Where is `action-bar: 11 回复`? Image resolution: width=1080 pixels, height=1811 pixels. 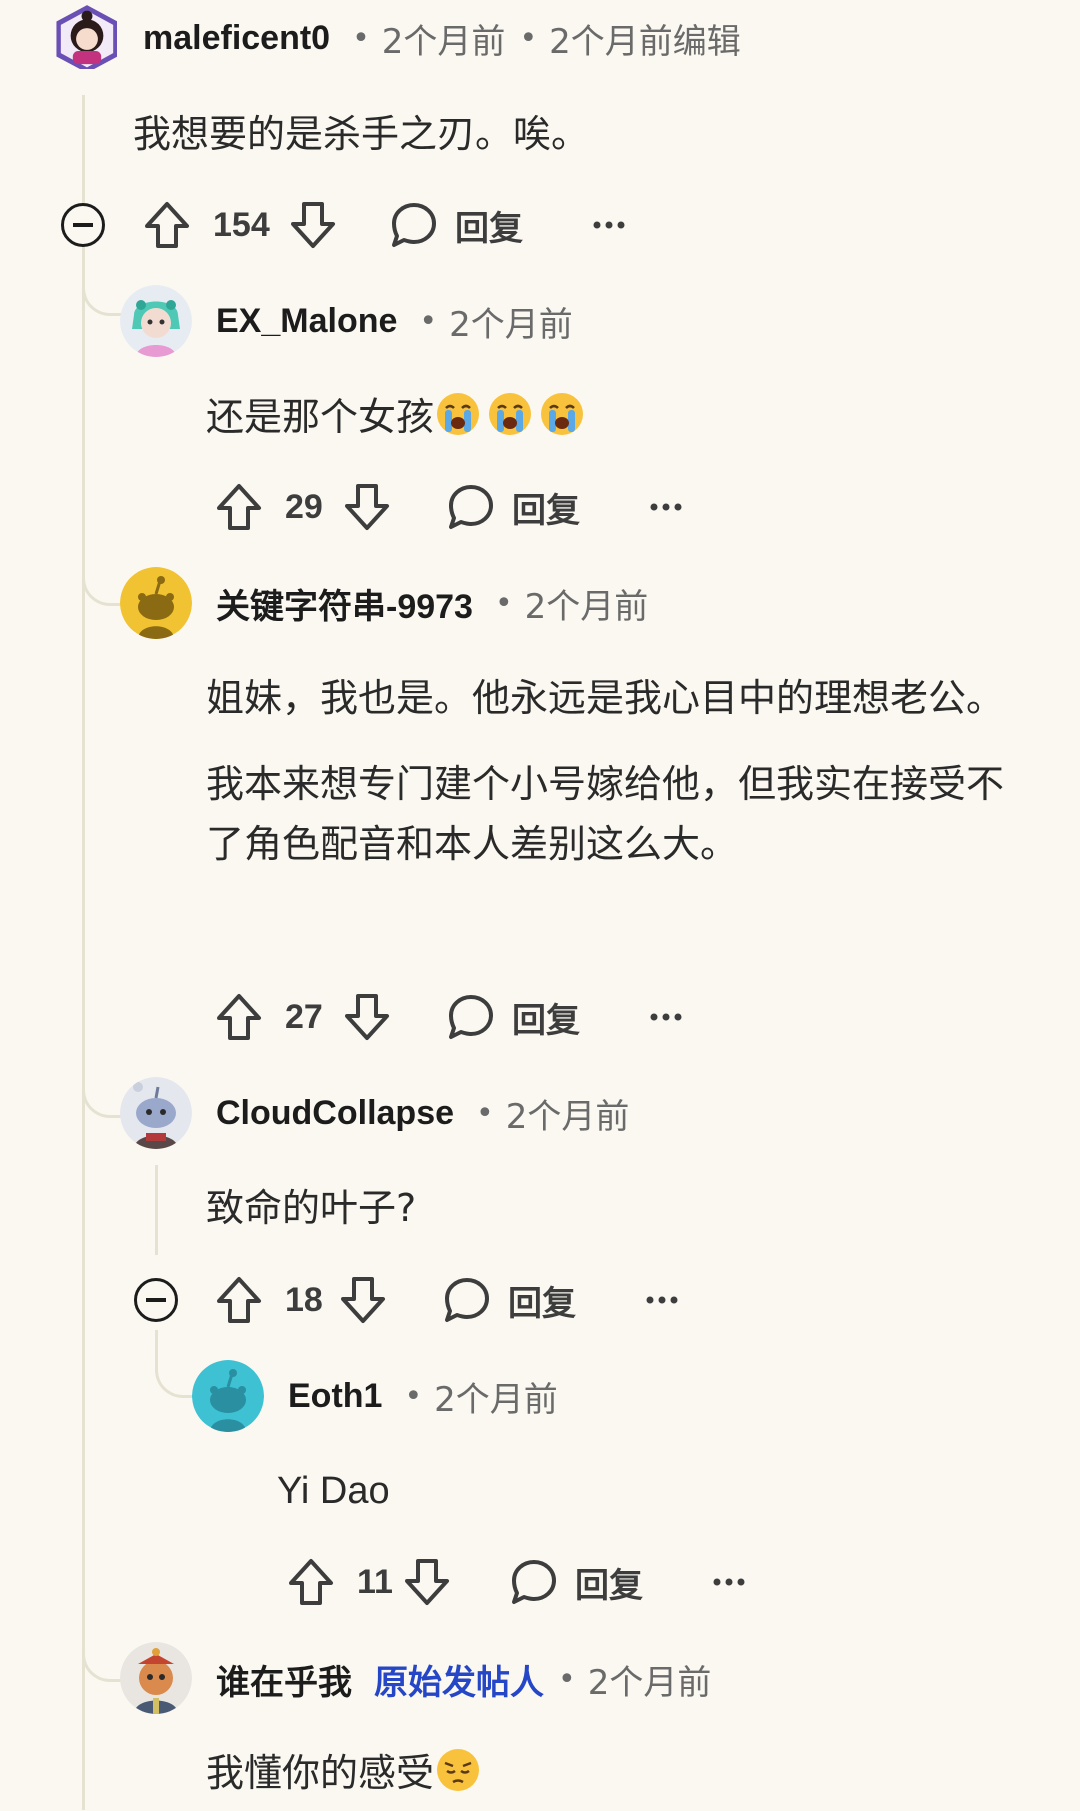 action-bar: 11 回复 is located at coordinates (517, 1582).